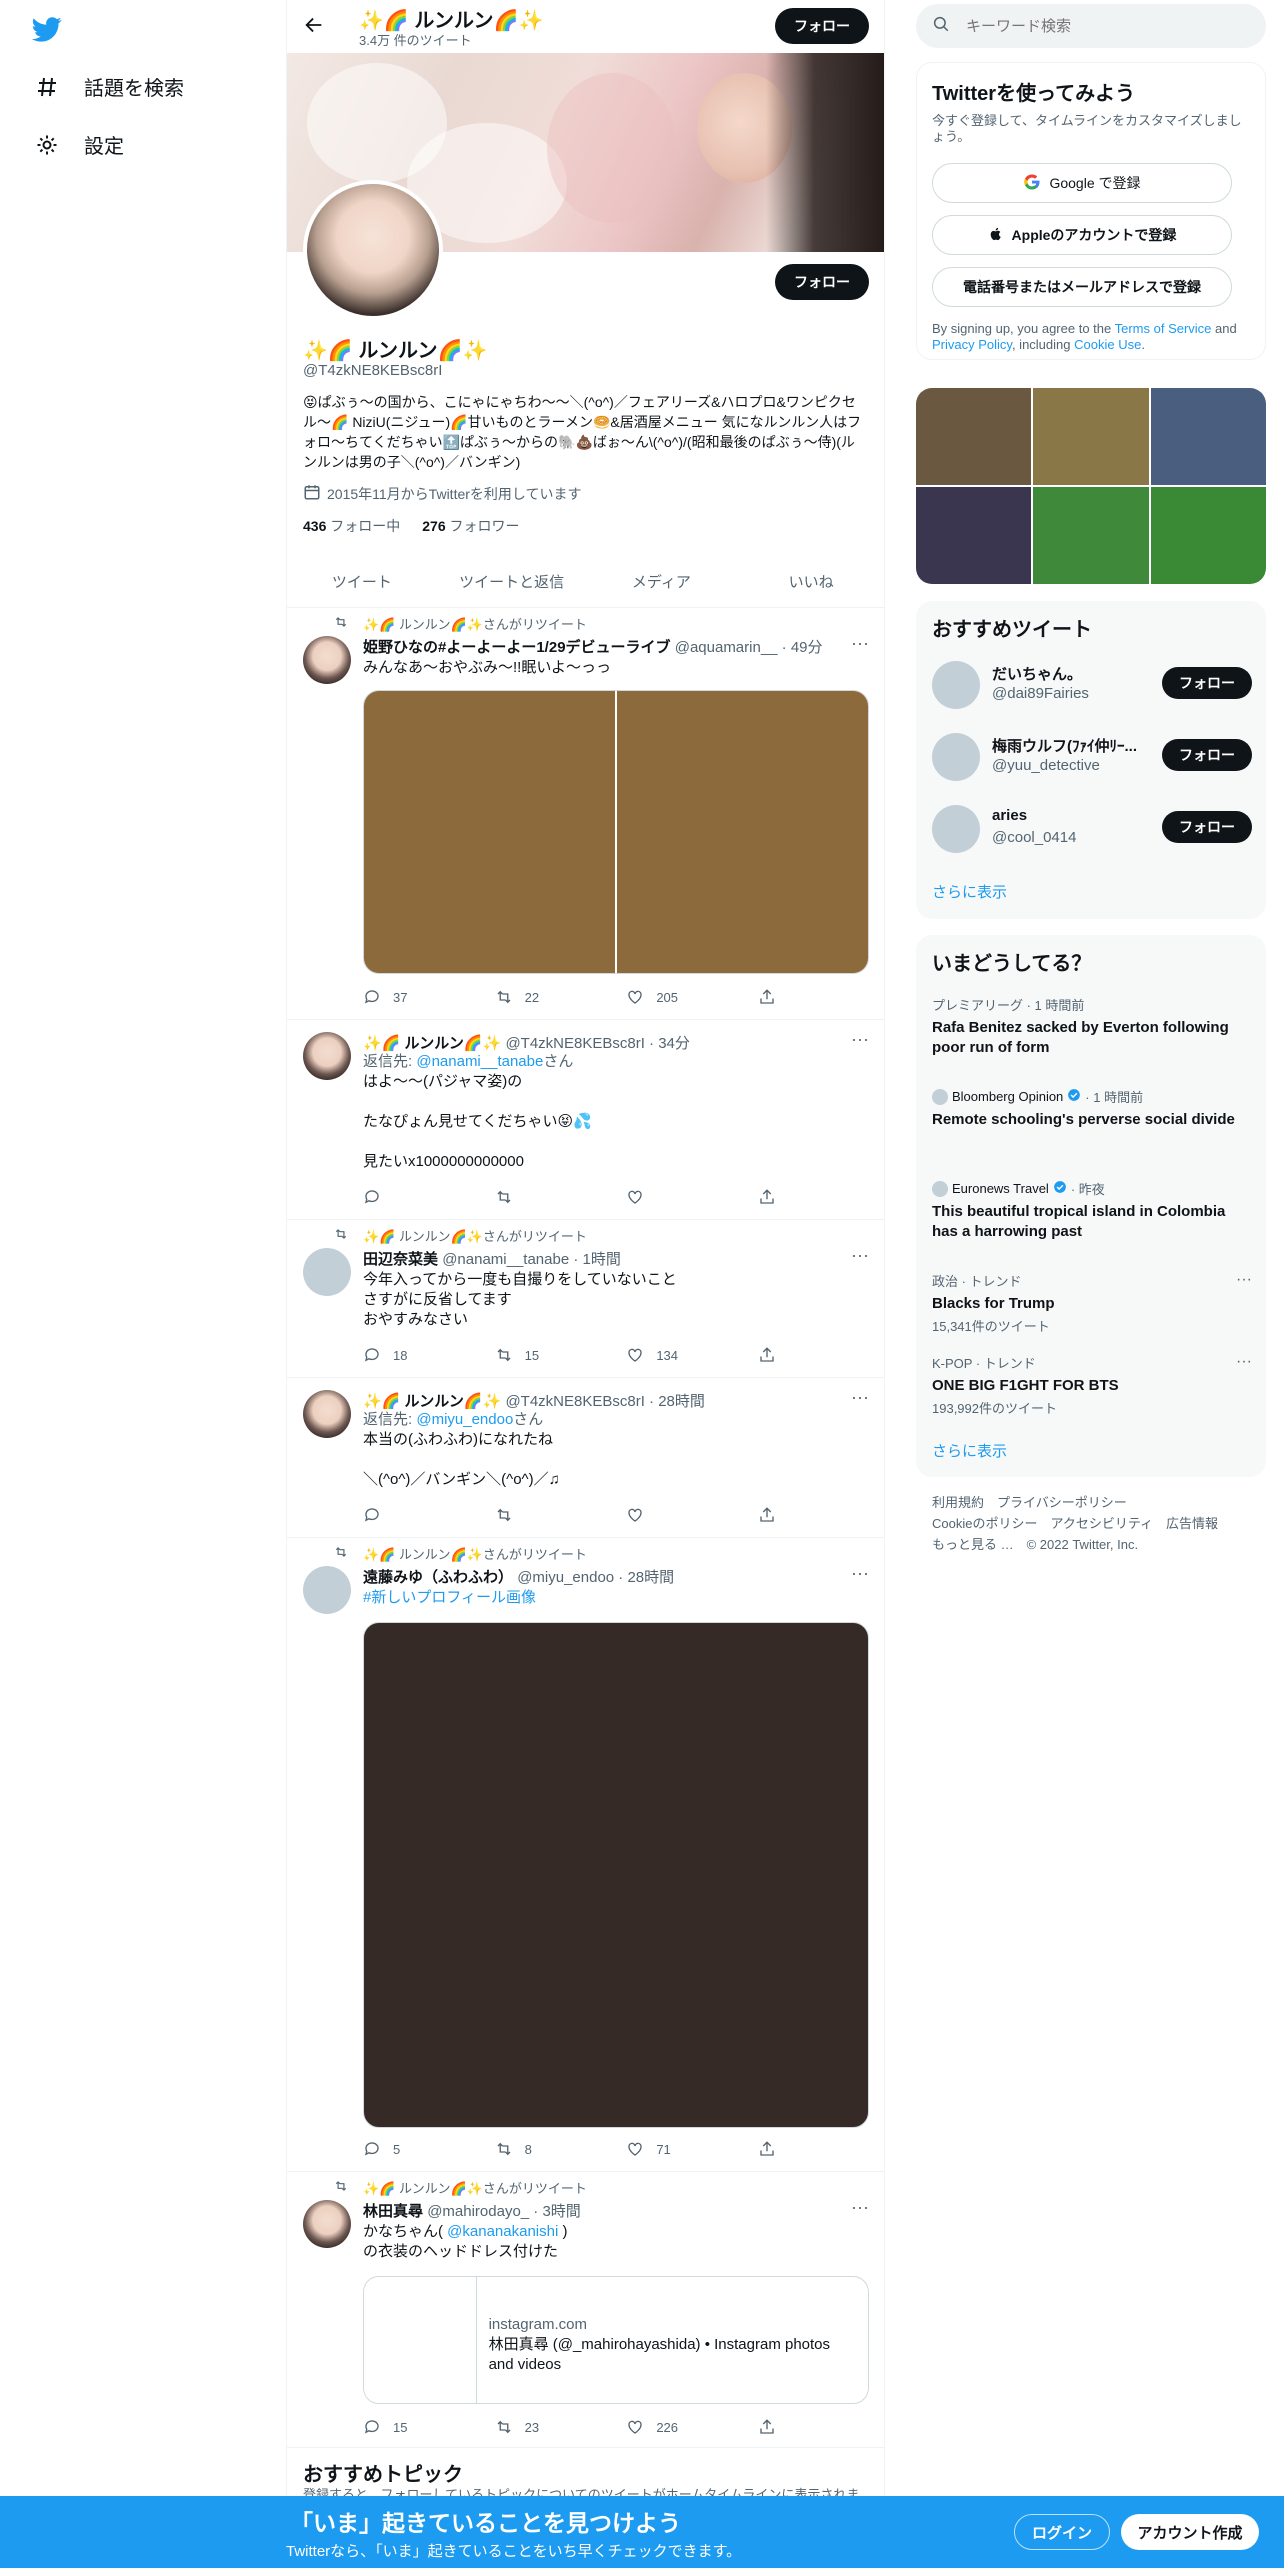  Describe the element at coordinates (1062, 2532) in the screenshot. I see `login-button: ログイン` at that location.